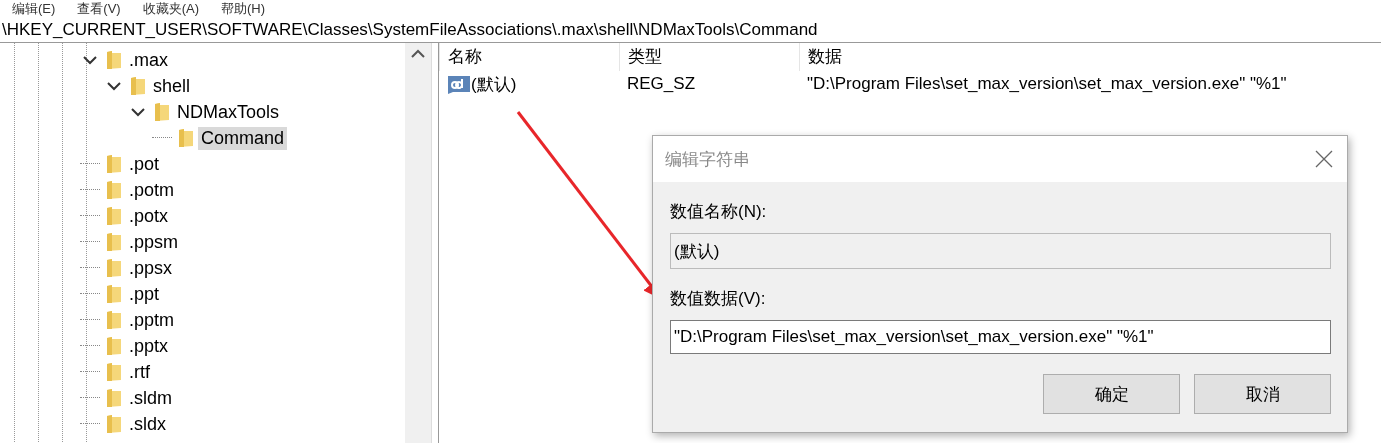 The width and height of the screenshot is (1381, 443). Describe the element at coordinates (151, 268) in the screenshot. I see `tree-item: .ppsx` at that location.